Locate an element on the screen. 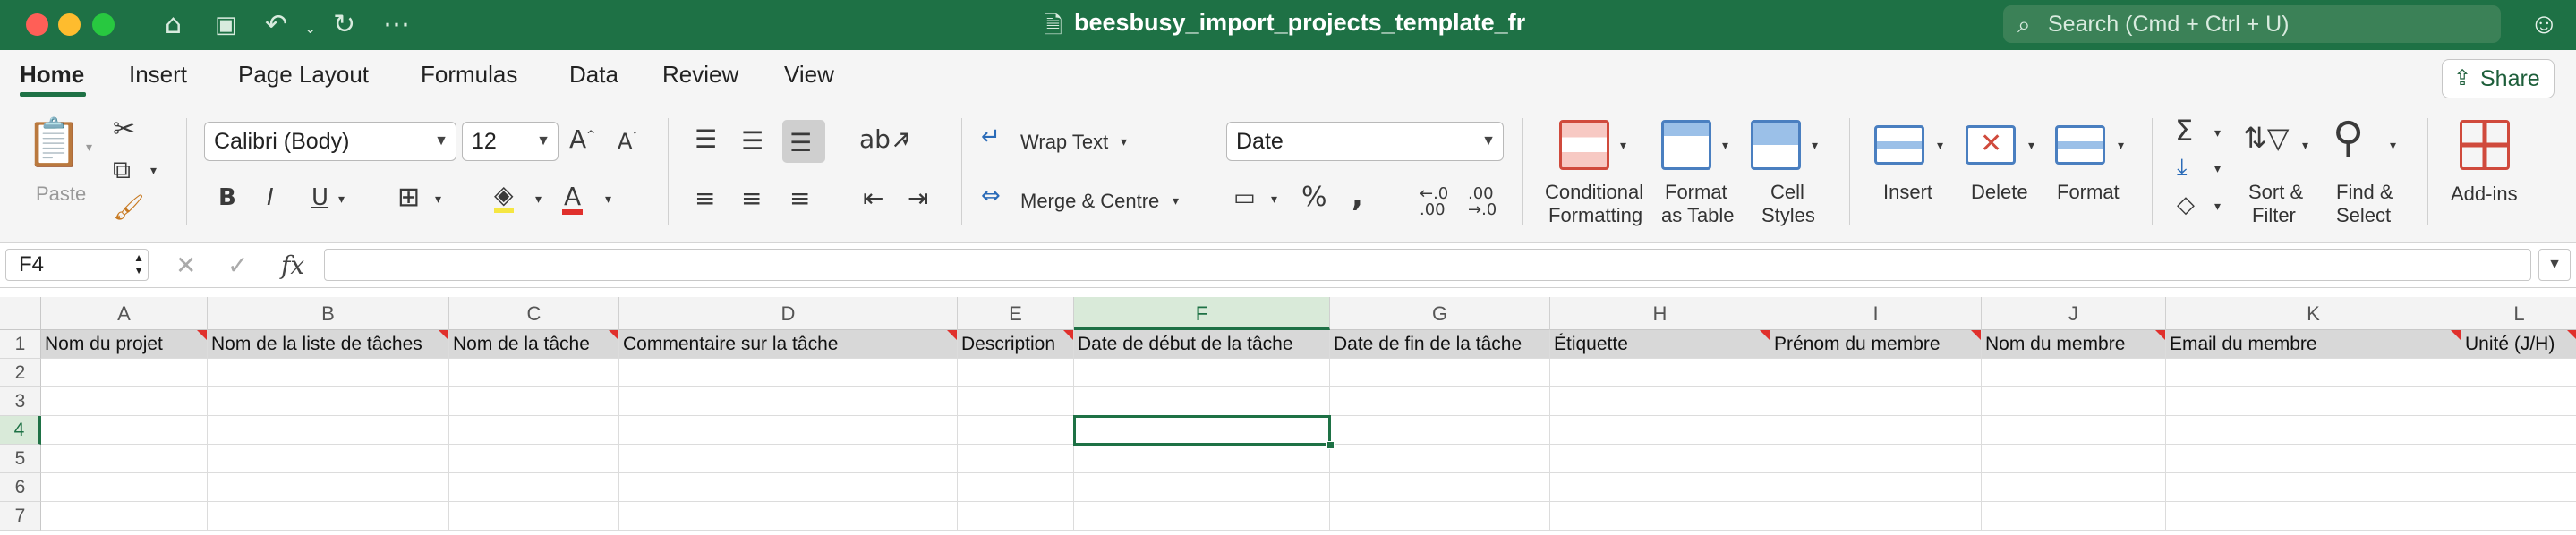  cell-g3 is located at coordinates (1440, 401).